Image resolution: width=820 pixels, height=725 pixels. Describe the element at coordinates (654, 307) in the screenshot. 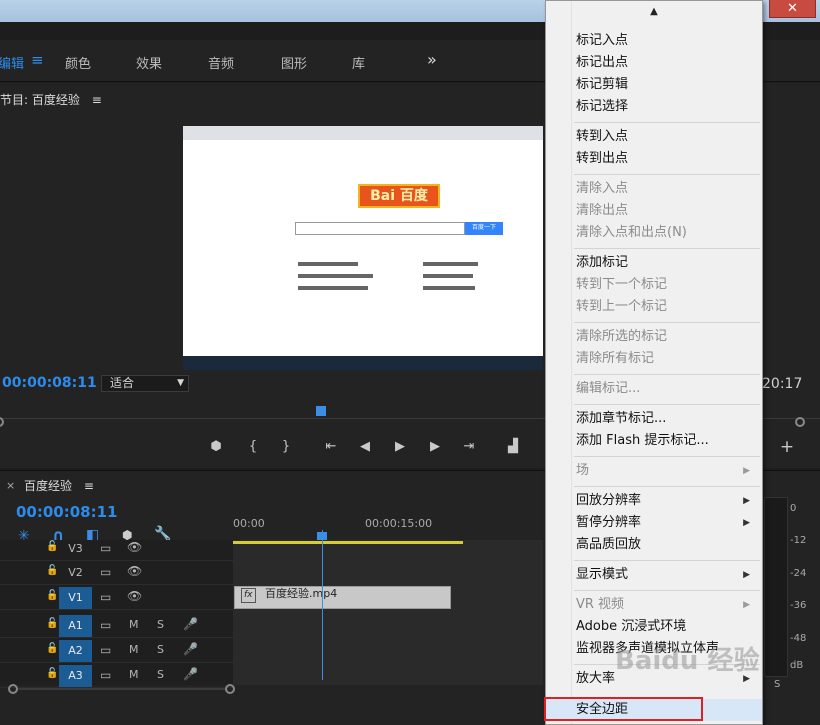

I see `menu-item-prev-marker: 转到上一个标记` at that location.